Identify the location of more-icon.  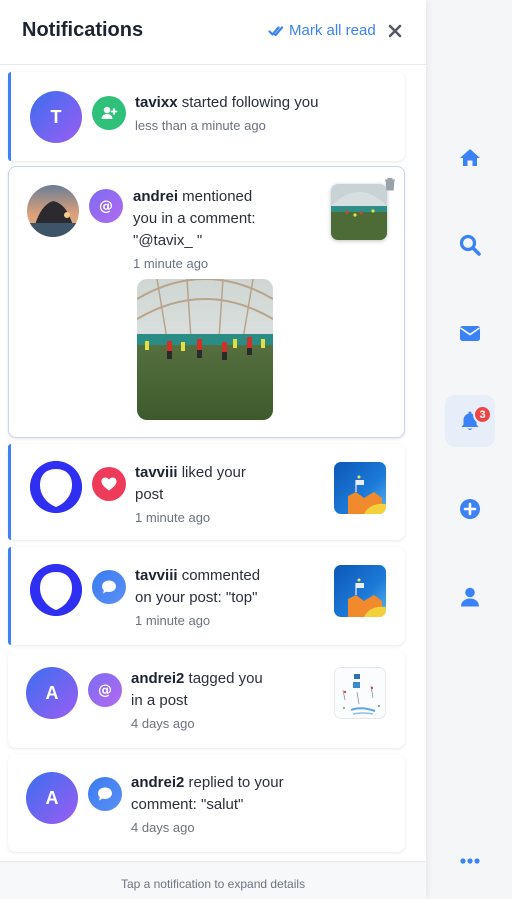
(470, 861).